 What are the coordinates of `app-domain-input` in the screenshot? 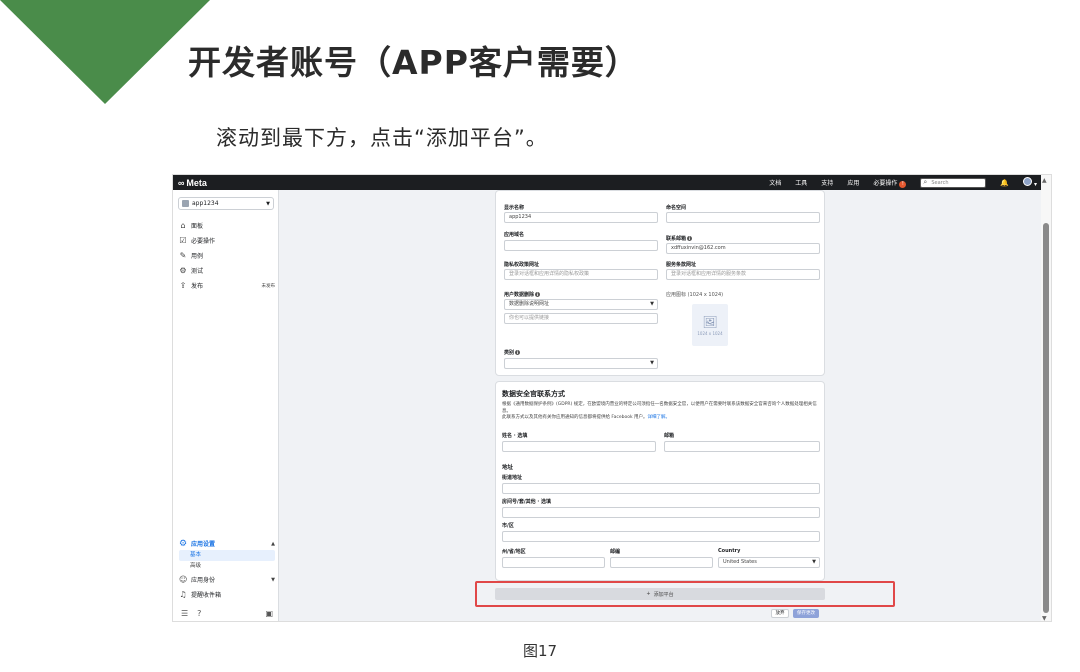 It's located at (581, 245).